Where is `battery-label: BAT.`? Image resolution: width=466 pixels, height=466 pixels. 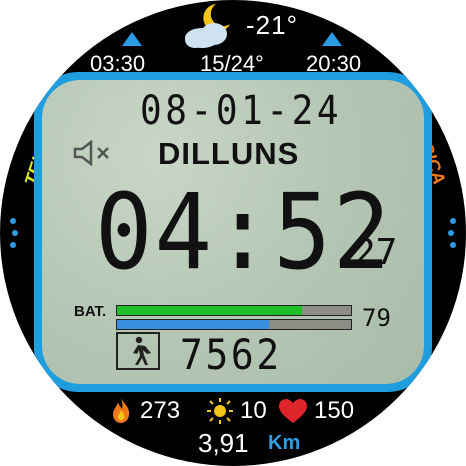
battery-label: BAT. is located at coordinates (90, 311).